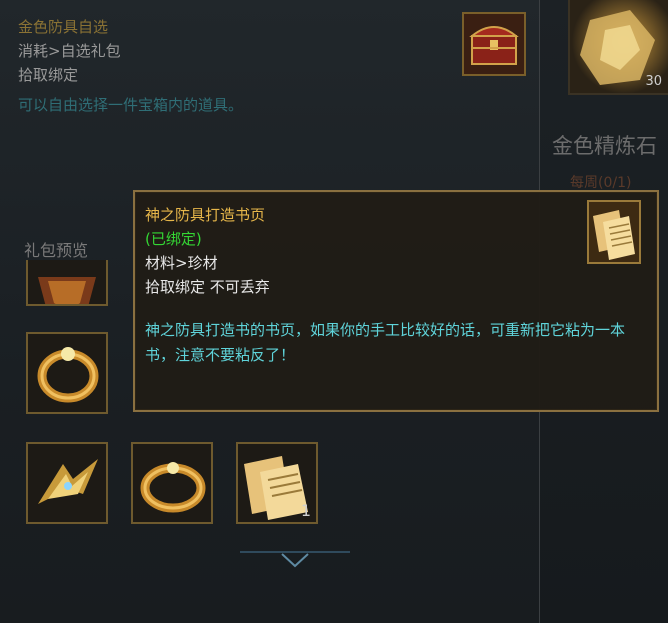 The height and width of the screenshot is (623, 668). What do you see at coordinates (604, 146) in the screenshot?
I see `background-item-title: 金色精炼石` at bounding box center [604, 146].